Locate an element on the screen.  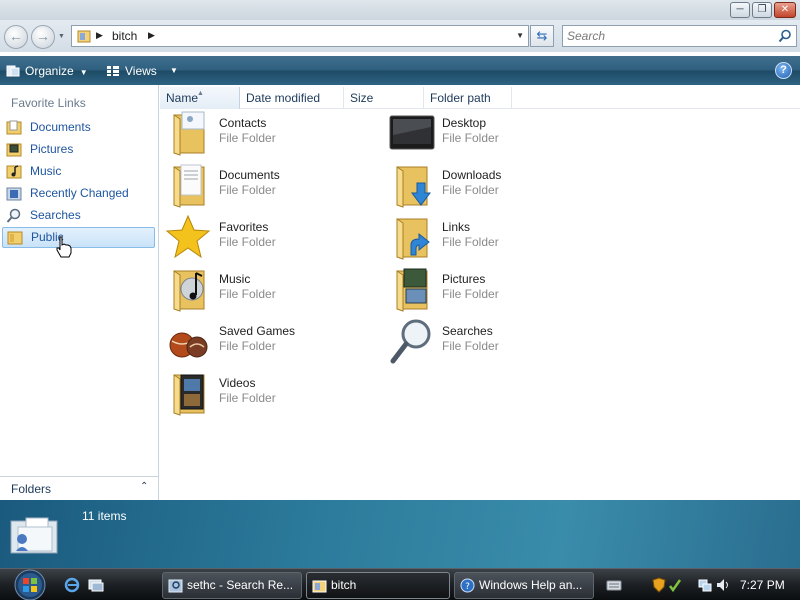
title-bar: ─ ❐ ✕ is located at coordinates (400, 10).